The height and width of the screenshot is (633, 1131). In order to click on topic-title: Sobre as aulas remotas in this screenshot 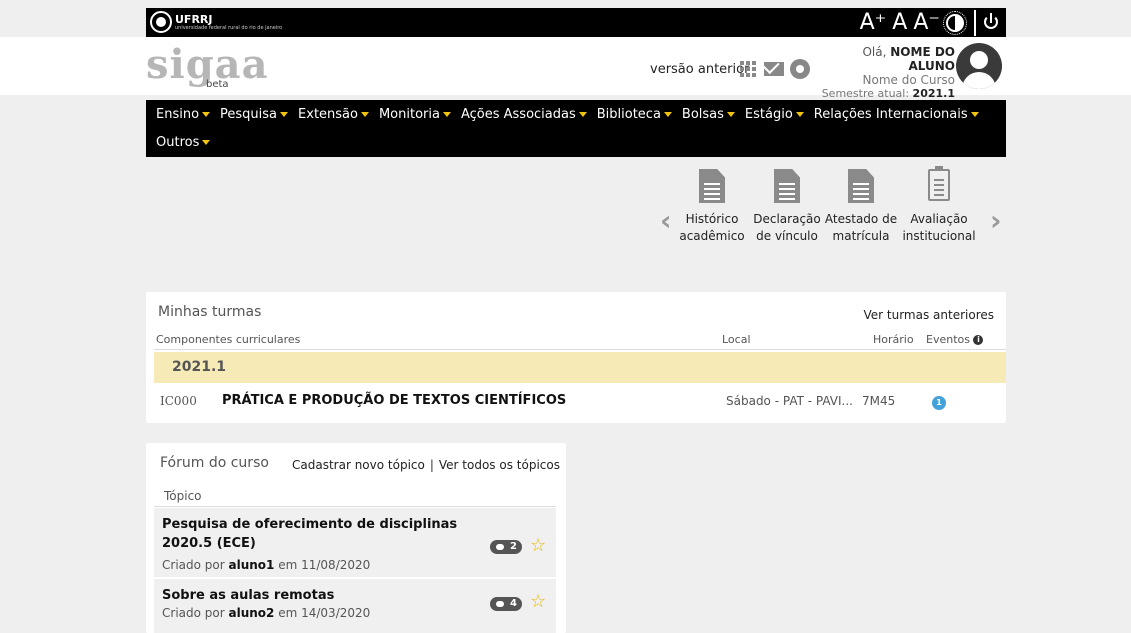, I will do `click(248, 595)`.